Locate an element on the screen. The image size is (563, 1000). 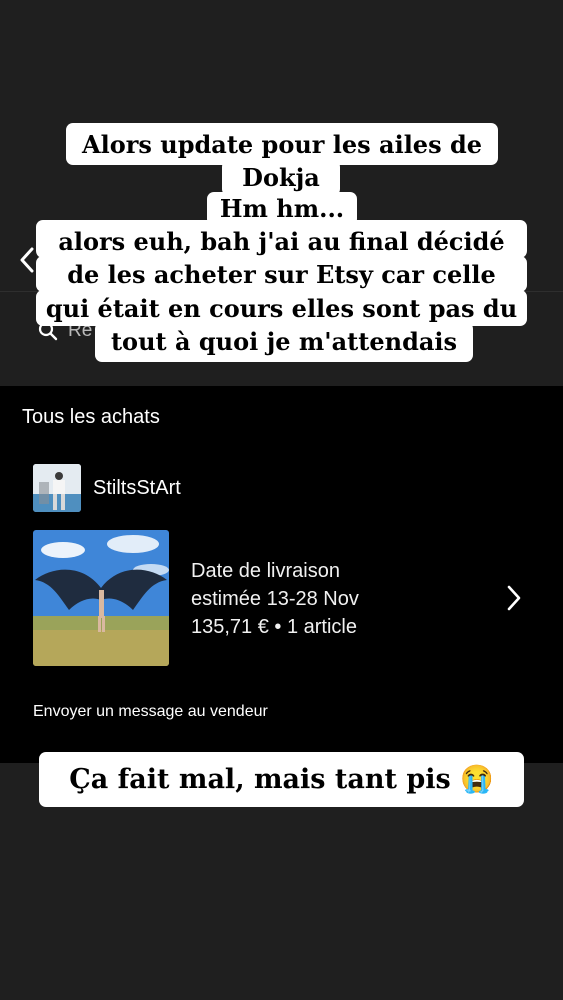
caption-line-7: tout à quoi je m'attendais is located at coordinates (284, 342).